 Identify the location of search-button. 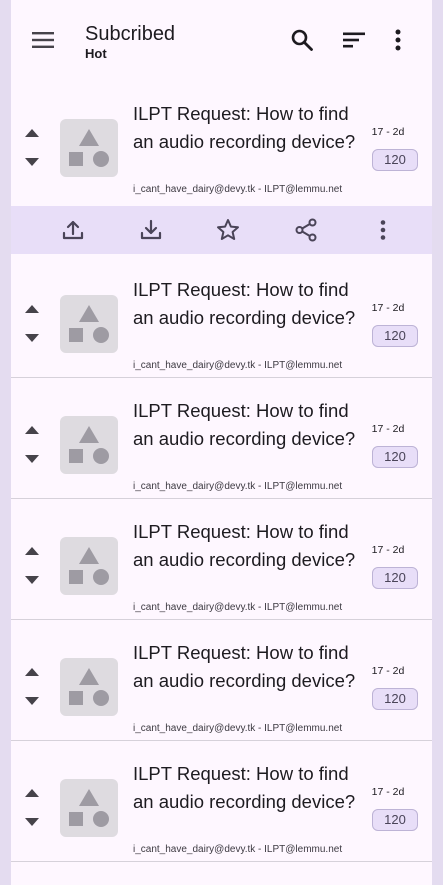
(302, 40).